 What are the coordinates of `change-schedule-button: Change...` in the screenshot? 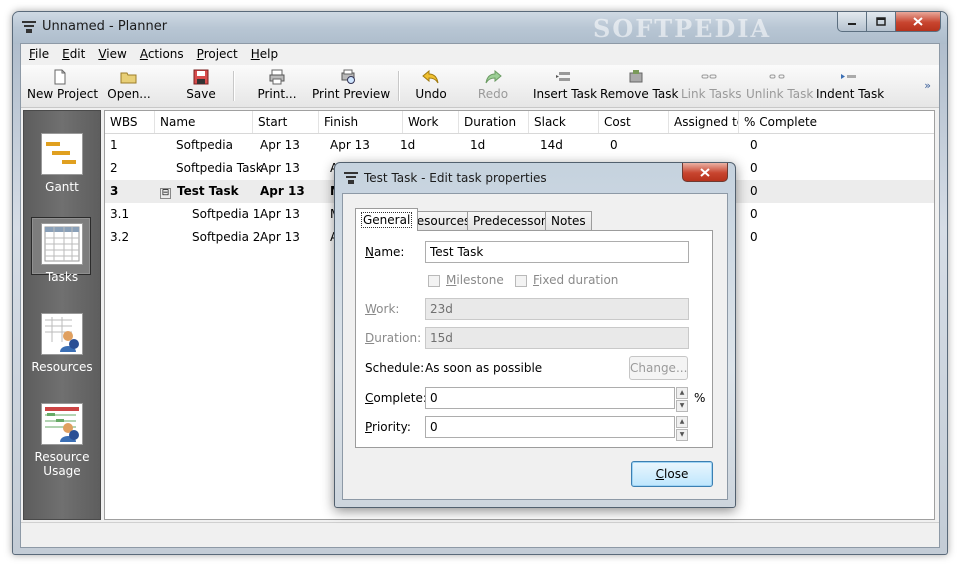 It's located at (658, 368).